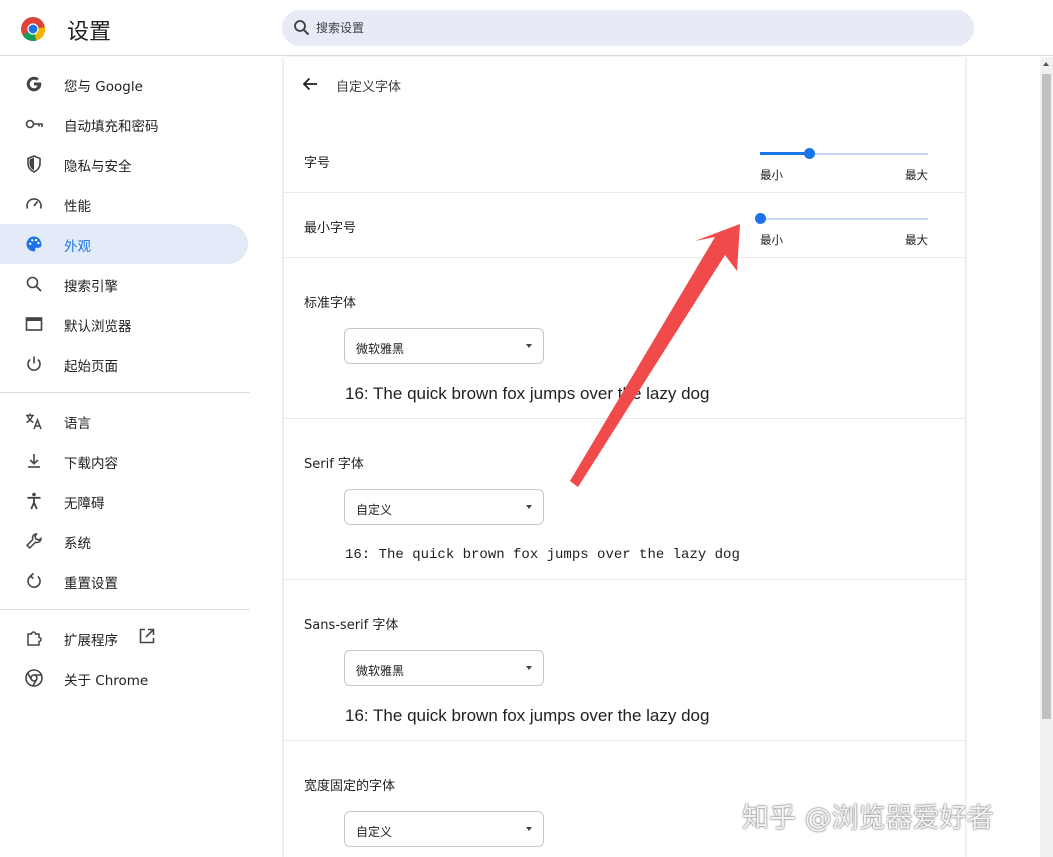 This screenshot has width=1053, height=857. What do you see at coordinates (77, 247) in the screenshot?
I see `sidebar-item-label: 外观` at bounding box center [77, 247].